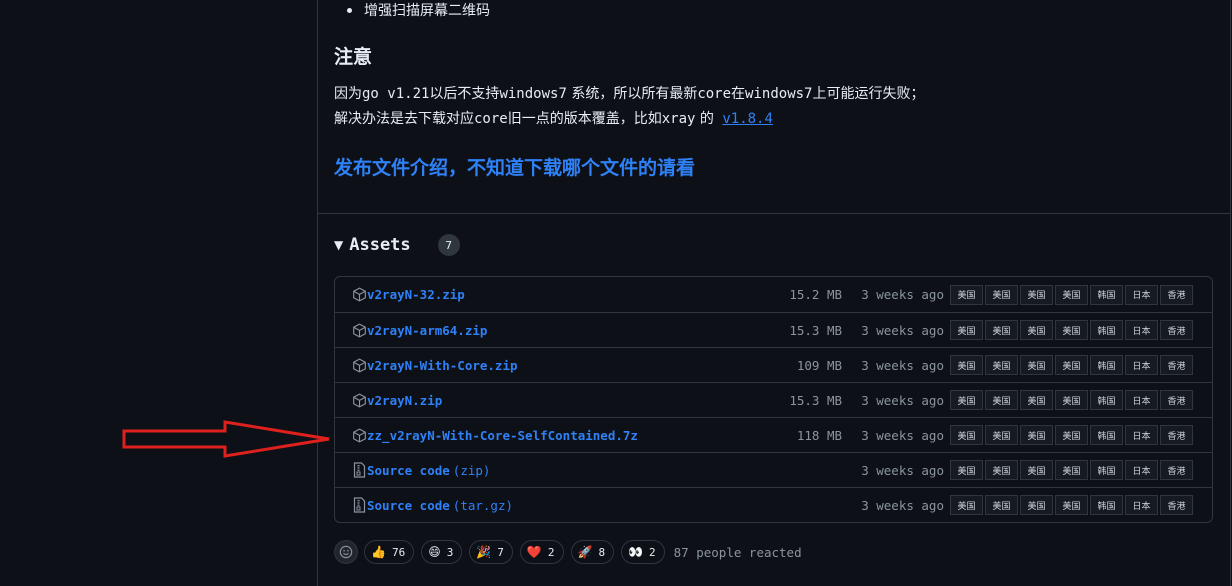 This screenshot has height=586, width=1232. I want to click on reaction-pill: 🚀 8, so click(592, 552).